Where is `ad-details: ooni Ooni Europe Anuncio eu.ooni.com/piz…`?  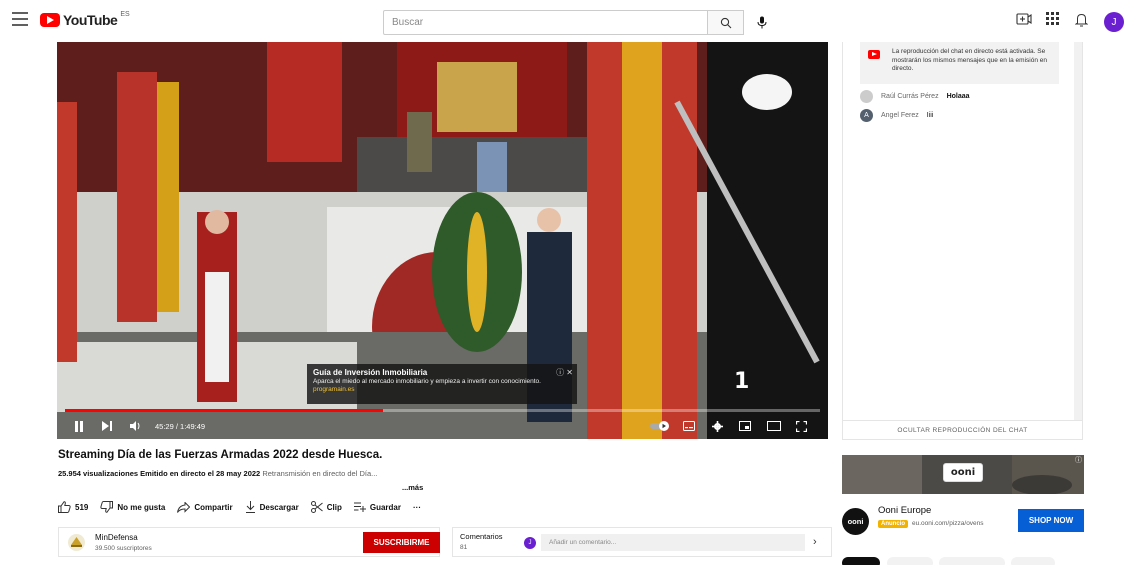
ad-details: ooni Ooni Europe Anuncio eu.ooni.com/piz… is located at coordinates (963, 519).